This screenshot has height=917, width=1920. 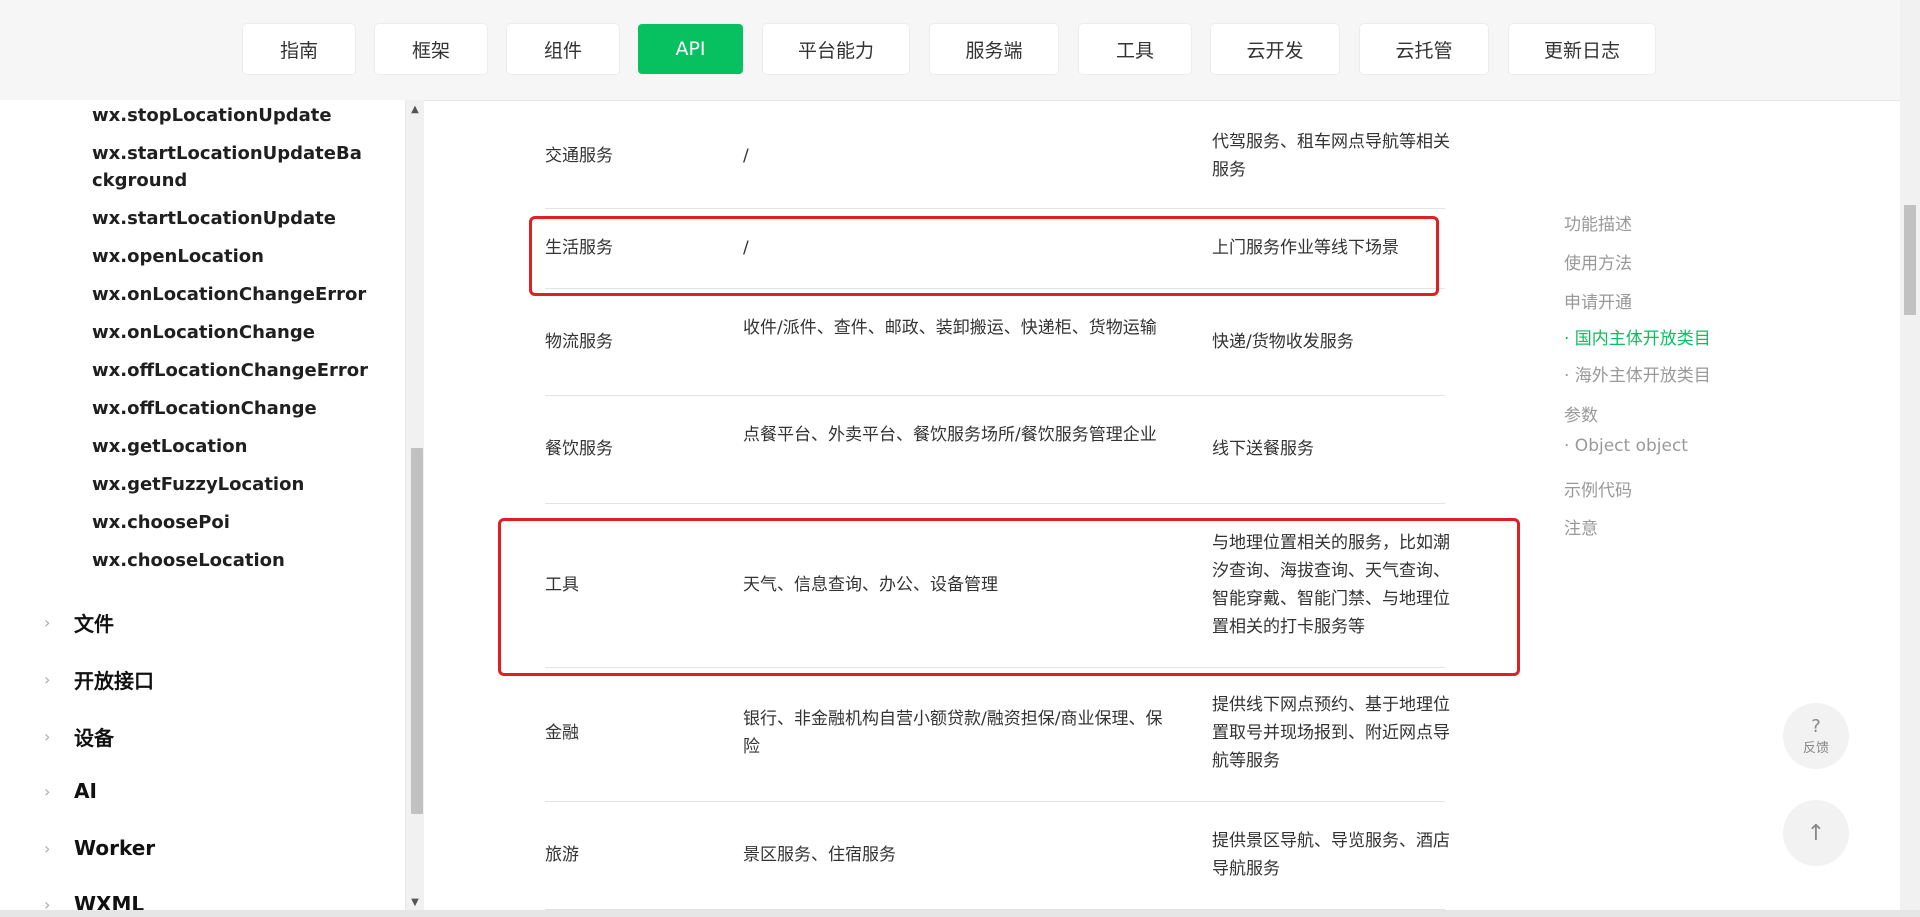 I want to click on tab-tools: 工具, so click(x=1135, y=49).